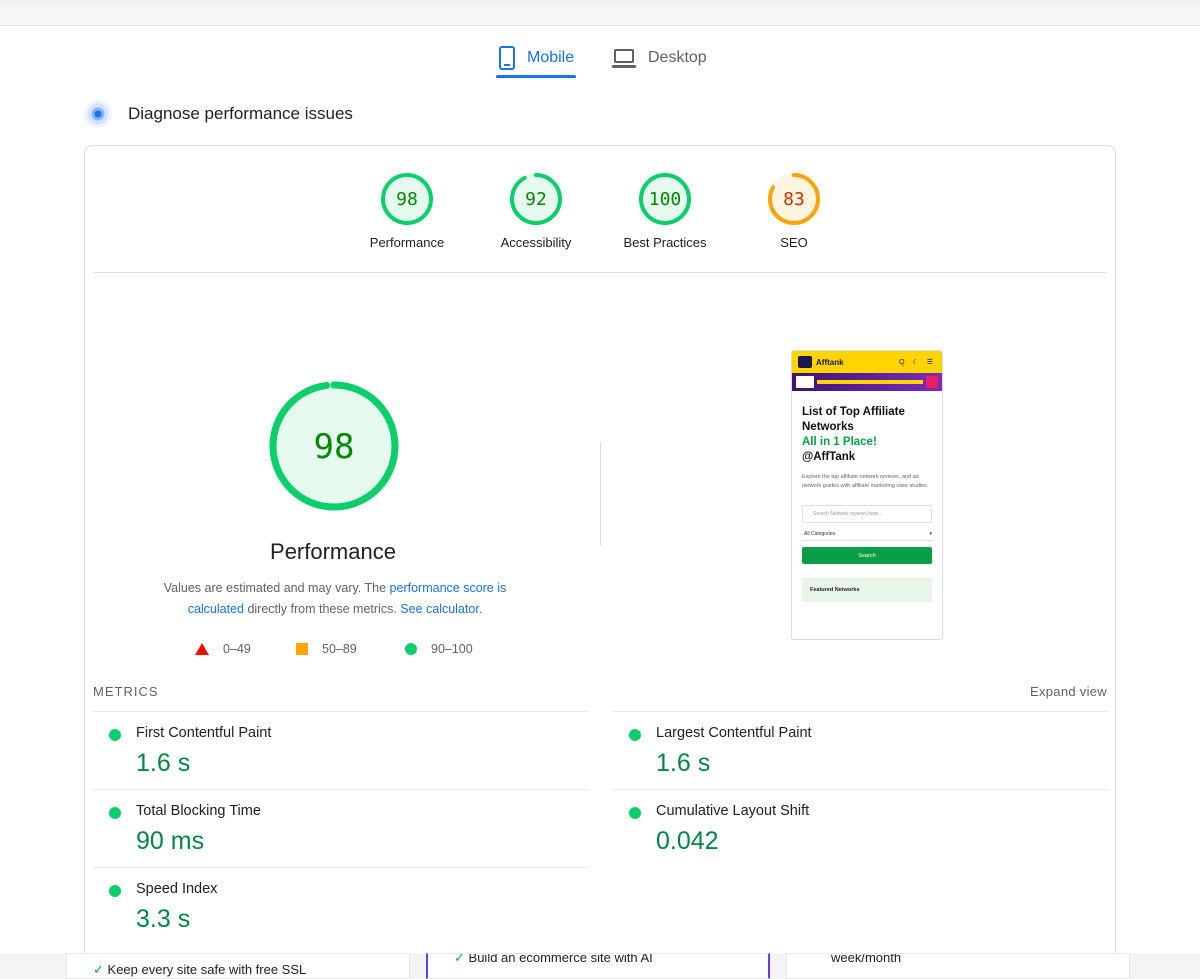  I want to click on tab-mobile-label: Mobile, so click(551, 57).